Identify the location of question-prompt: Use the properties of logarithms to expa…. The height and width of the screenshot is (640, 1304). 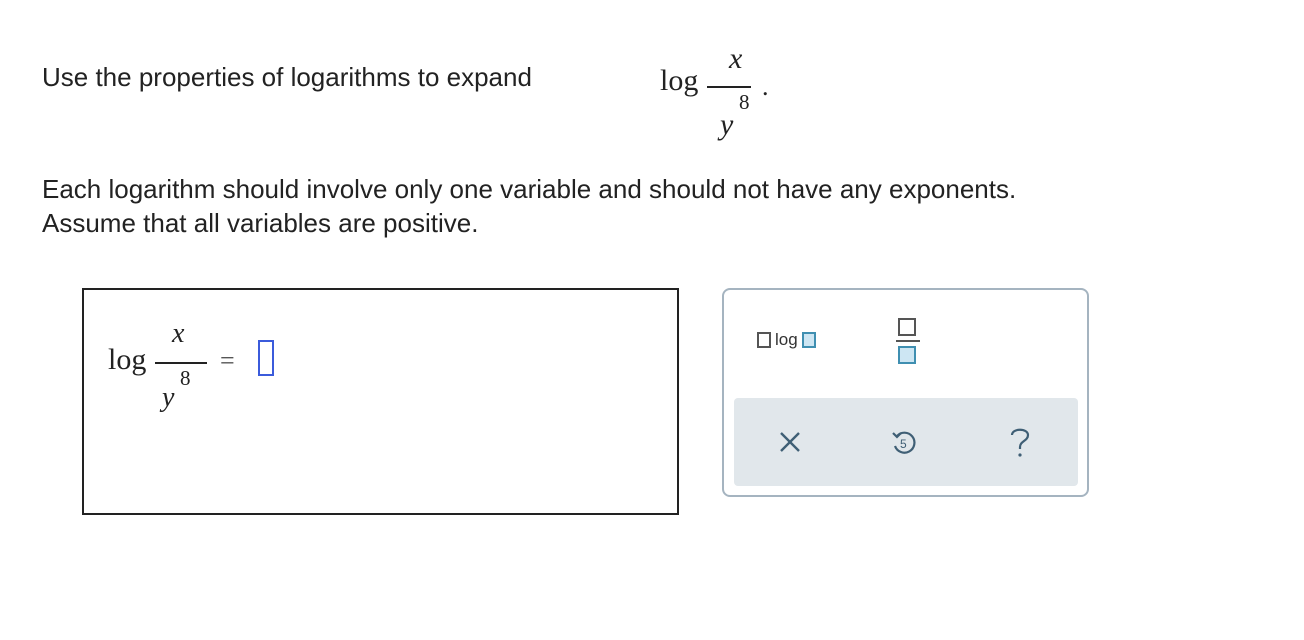
(287, 77).